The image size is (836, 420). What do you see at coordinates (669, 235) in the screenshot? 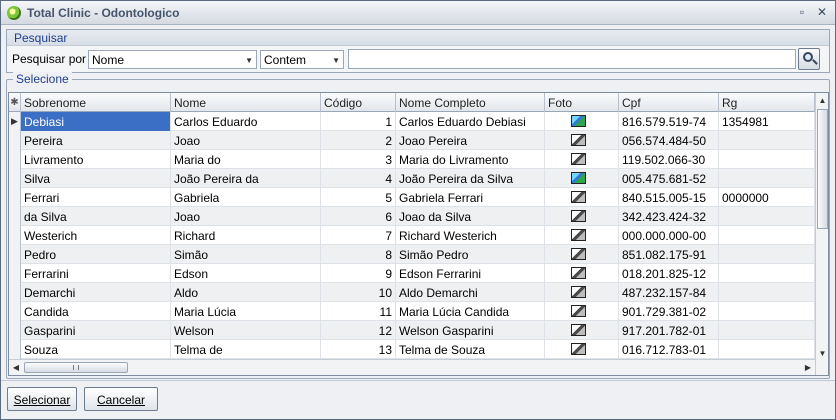
I see `cell-cpf: 000.000.000-00` at bounding box center [669, 235].